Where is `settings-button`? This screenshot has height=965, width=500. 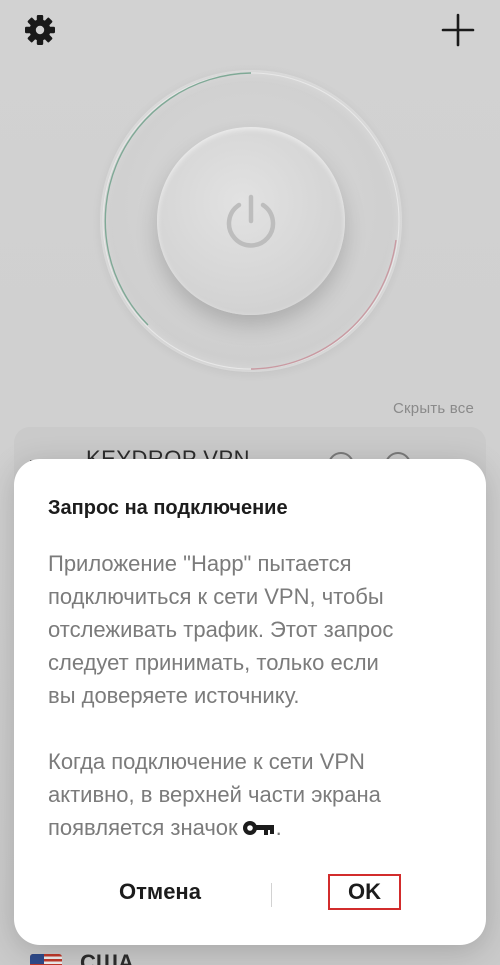 settings-button is located at coordinates (40, 30).